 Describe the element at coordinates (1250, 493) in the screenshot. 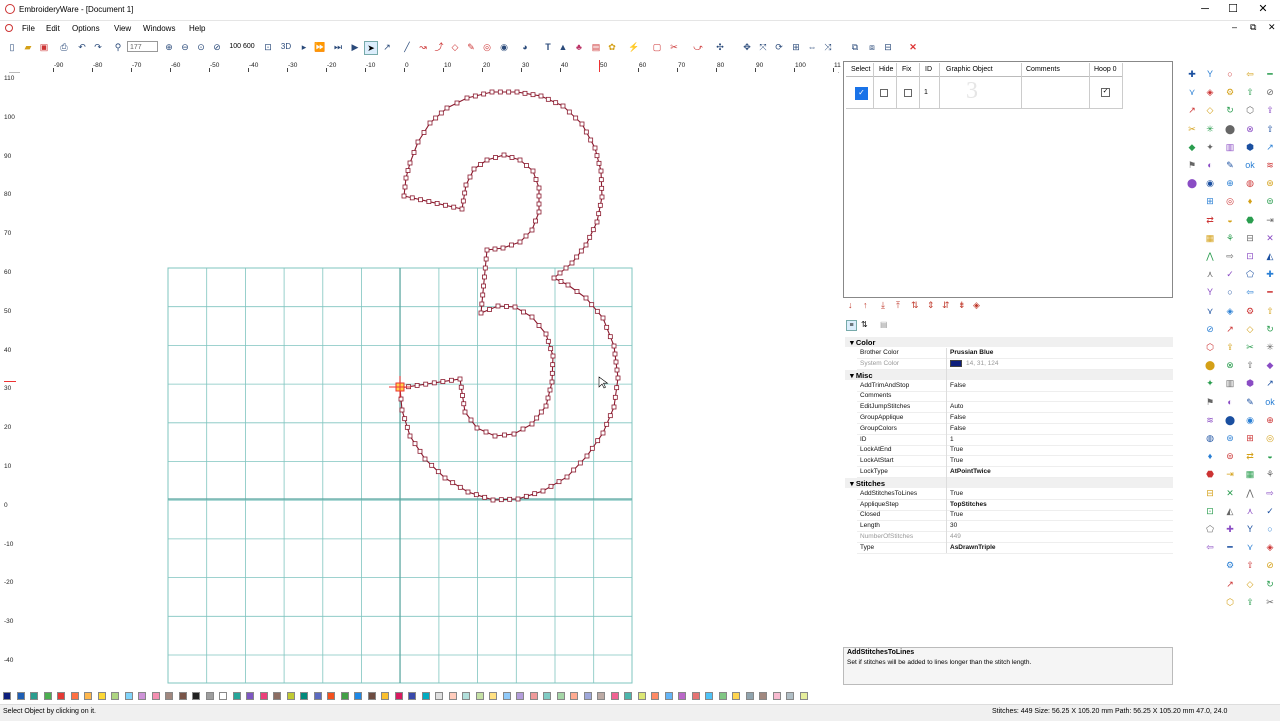

I see `right-tool-icon: ⋀` at that location.